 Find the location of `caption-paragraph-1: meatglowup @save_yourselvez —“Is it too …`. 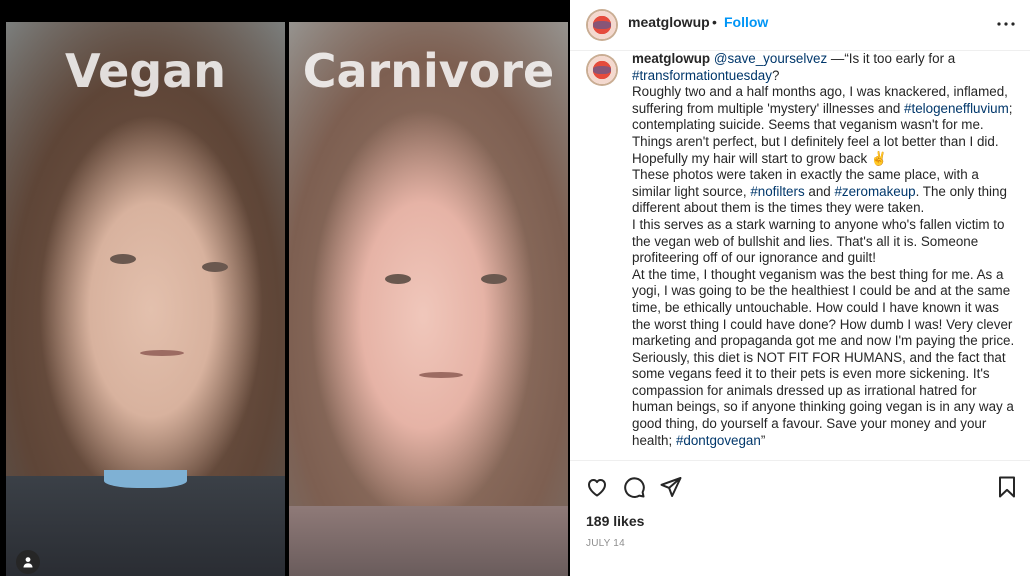

caption-paragraph-1: meatglowup @save_yourselvez —“Is it too … is located at coordinates (824, 109).